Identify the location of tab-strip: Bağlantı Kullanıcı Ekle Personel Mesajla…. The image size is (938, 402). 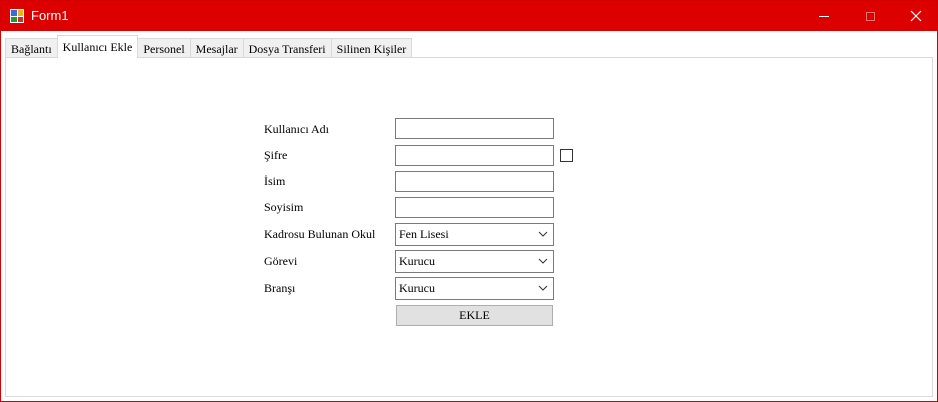
(209, 46).